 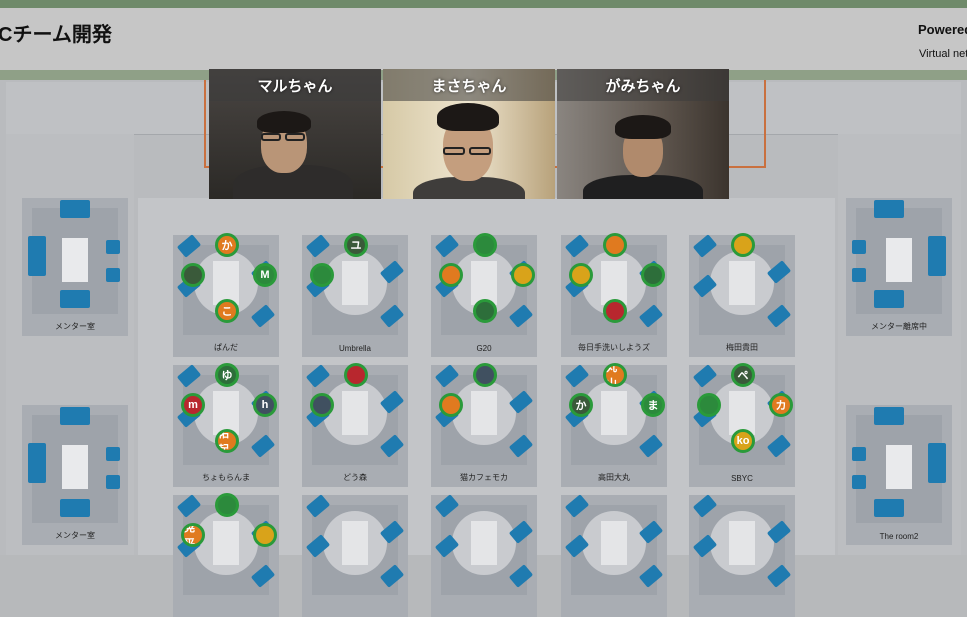 What do you see at coordinates (295, 134) in the screenshot?
I see `video-tile: マルちゃん` at bounding box center [295, 134].